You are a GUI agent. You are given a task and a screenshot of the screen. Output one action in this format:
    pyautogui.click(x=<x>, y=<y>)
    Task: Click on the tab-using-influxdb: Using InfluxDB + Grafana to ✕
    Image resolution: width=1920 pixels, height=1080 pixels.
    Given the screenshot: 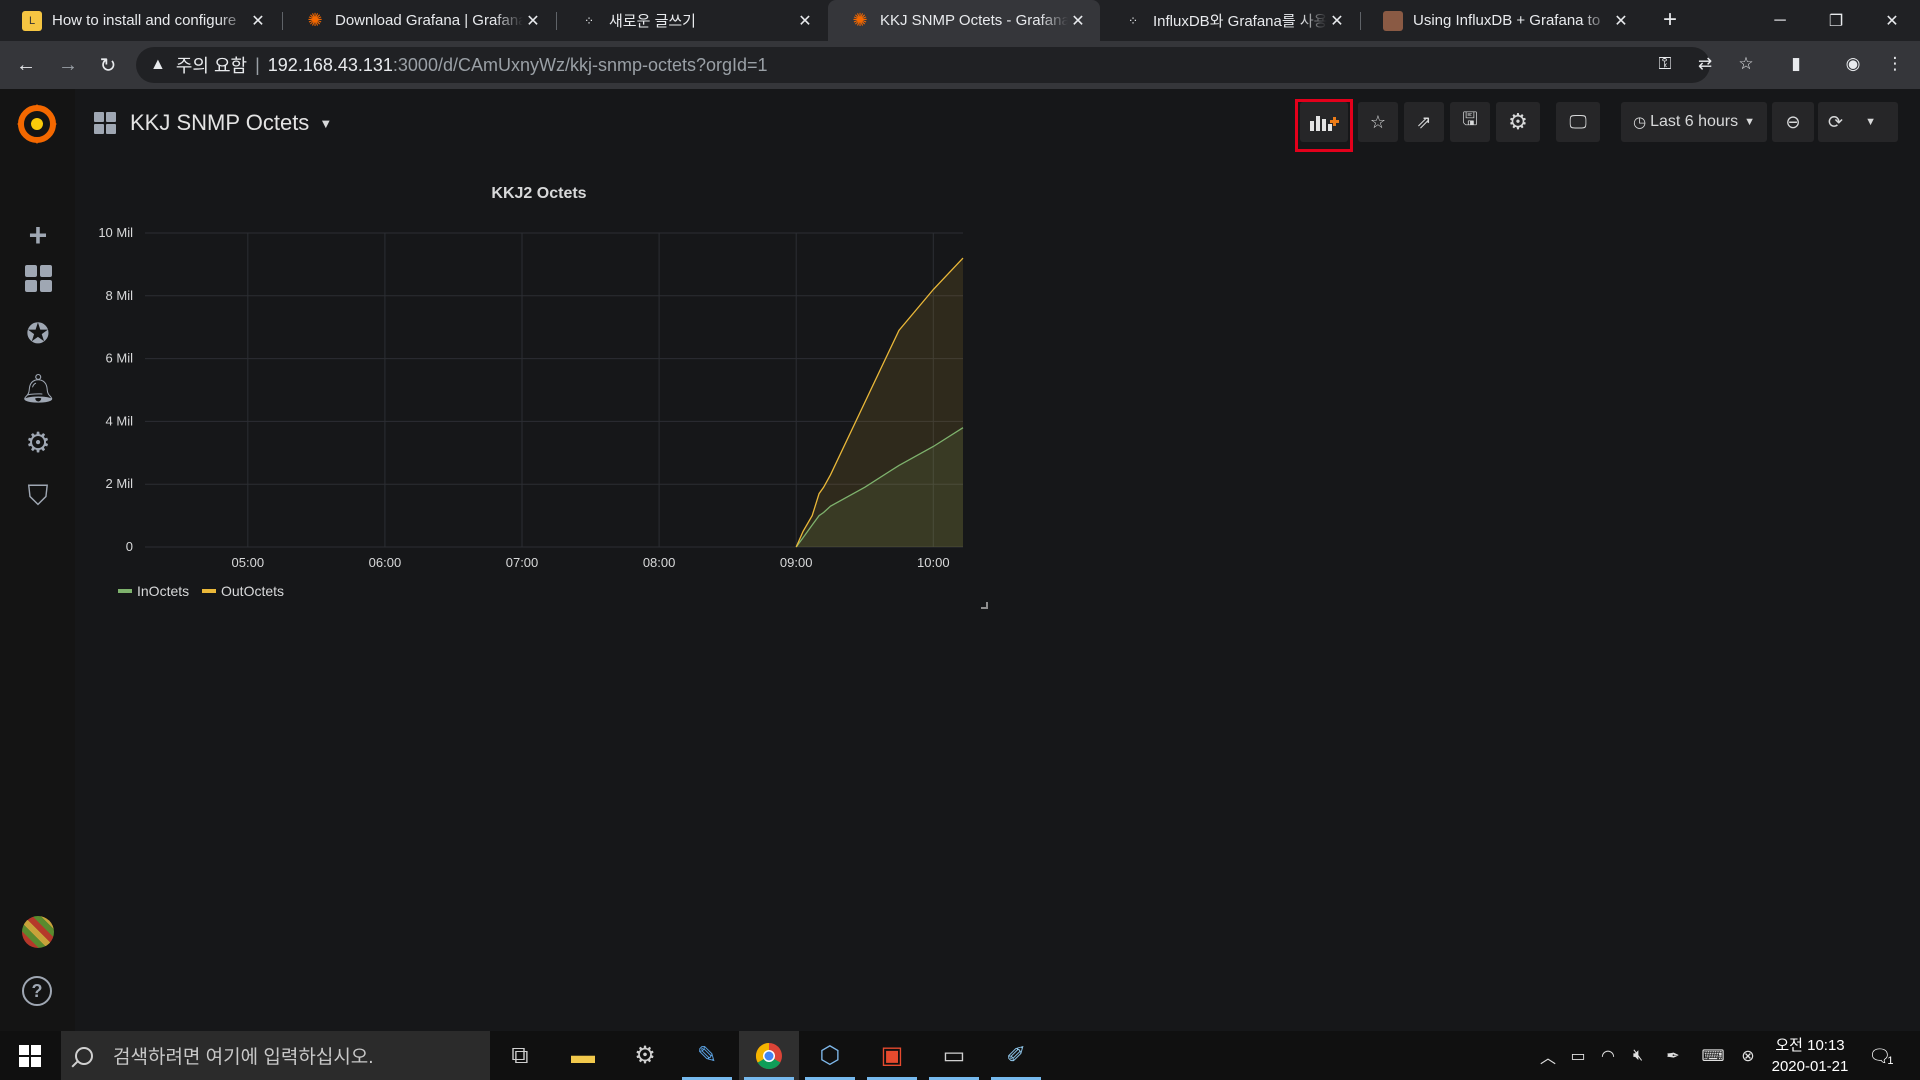 What is the action you would take?
    pyautogui.click(x=1502, y=20)
    